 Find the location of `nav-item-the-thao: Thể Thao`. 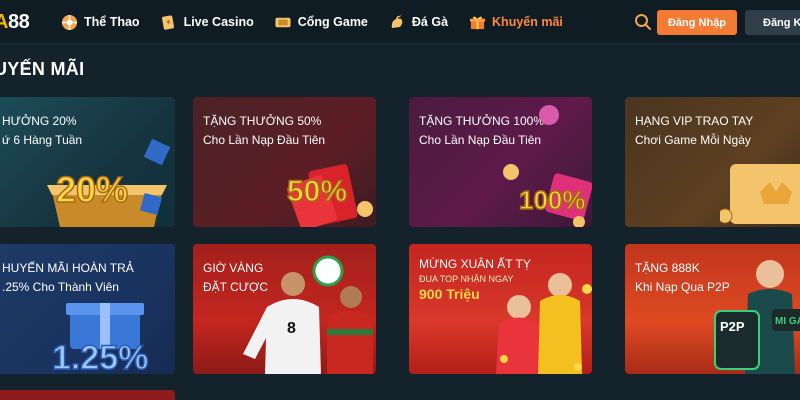

nav-item-the-thao: Thể Thao is located at coordinates (100, 22).